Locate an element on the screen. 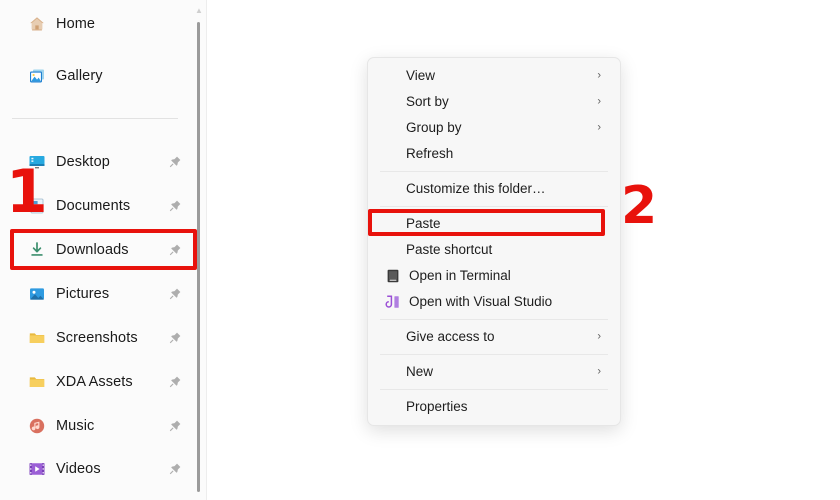 Image resolution: width=840 pixels, height=500 pixels. menu-item-open-with-visual-studio: Open with Visual Studio is located at coordinates (494, 302).